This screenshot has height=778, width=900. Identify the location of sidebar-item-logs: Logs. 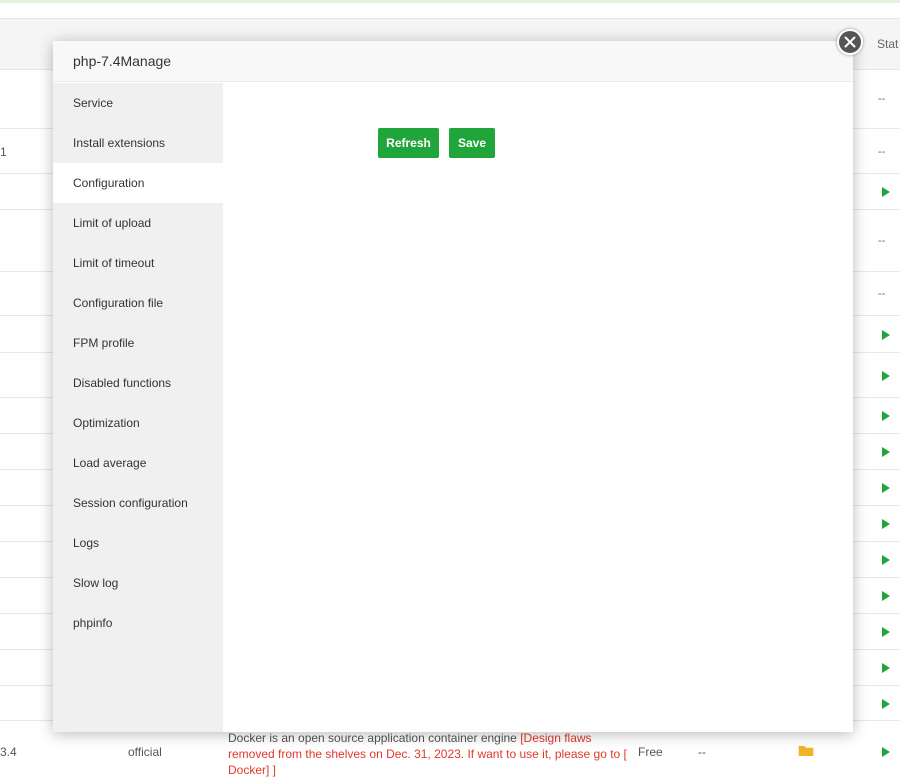
(138, 543).